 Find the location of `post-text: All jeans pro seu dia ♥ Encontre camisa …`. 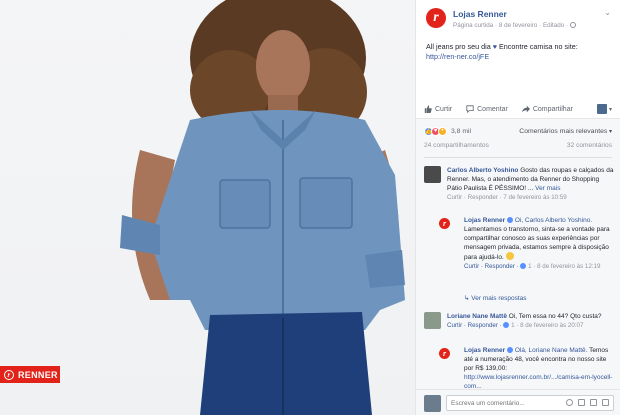

post-text: All jeans pro seu dia ♥ Encontre camisa … is located at coordinates (519, 52).